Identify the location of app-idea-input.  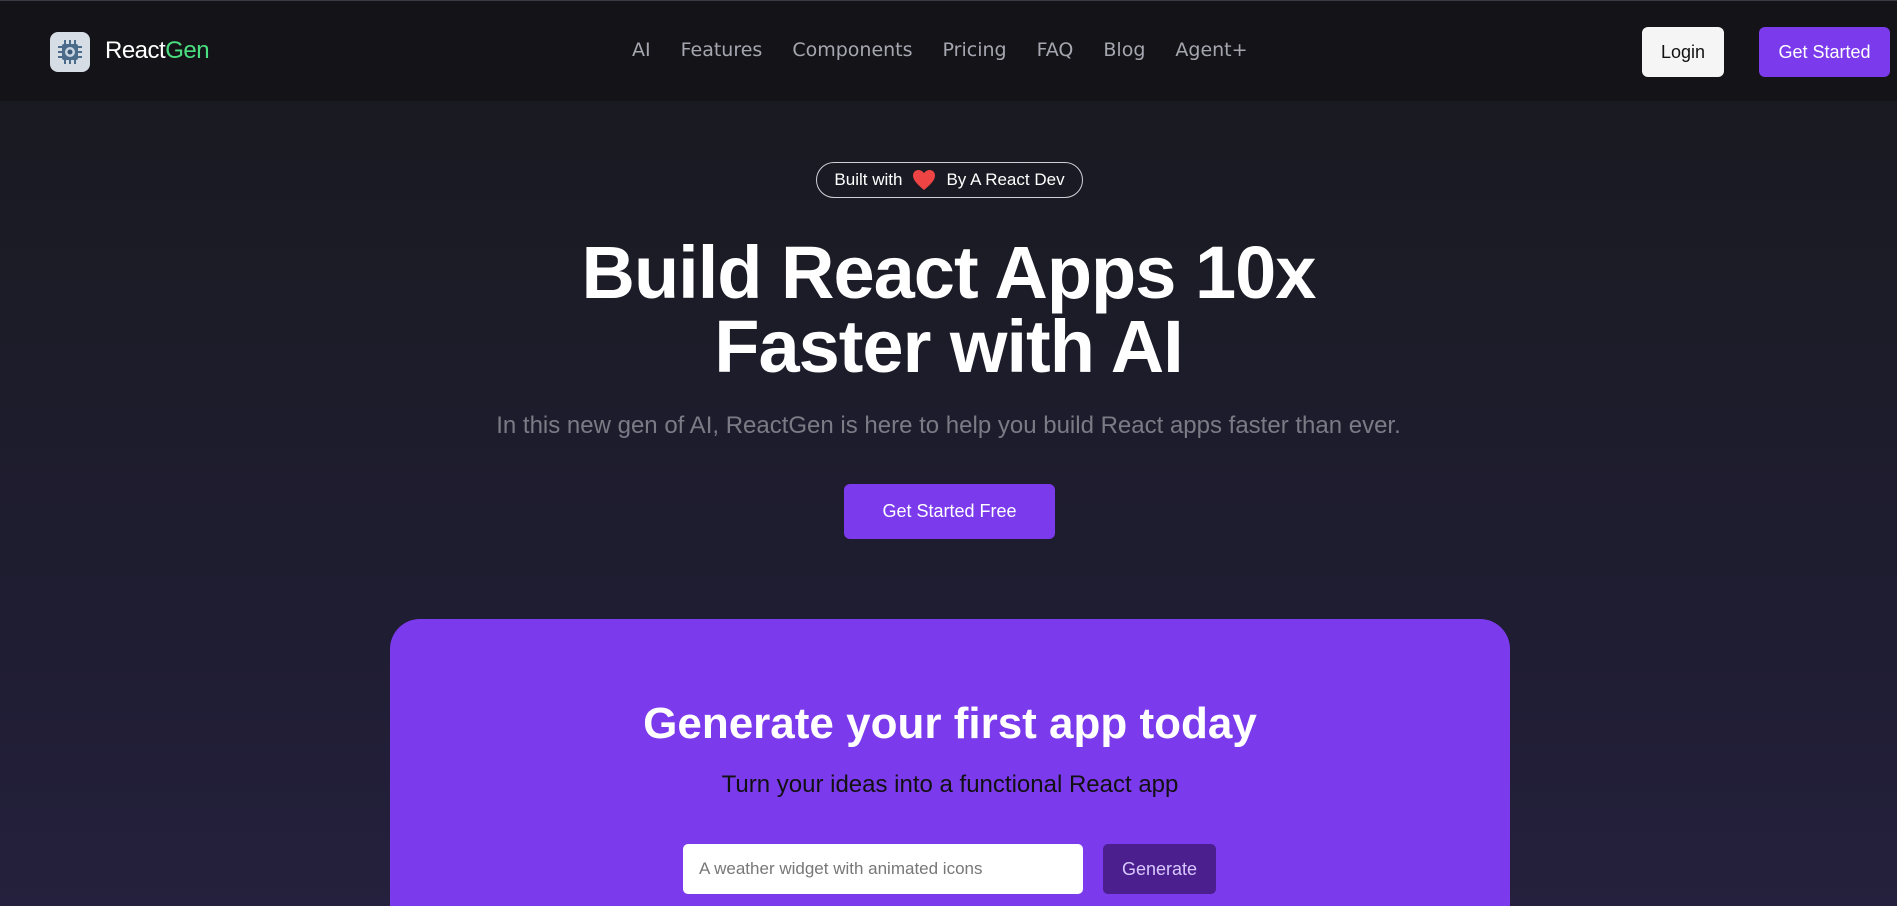
(883, 869).